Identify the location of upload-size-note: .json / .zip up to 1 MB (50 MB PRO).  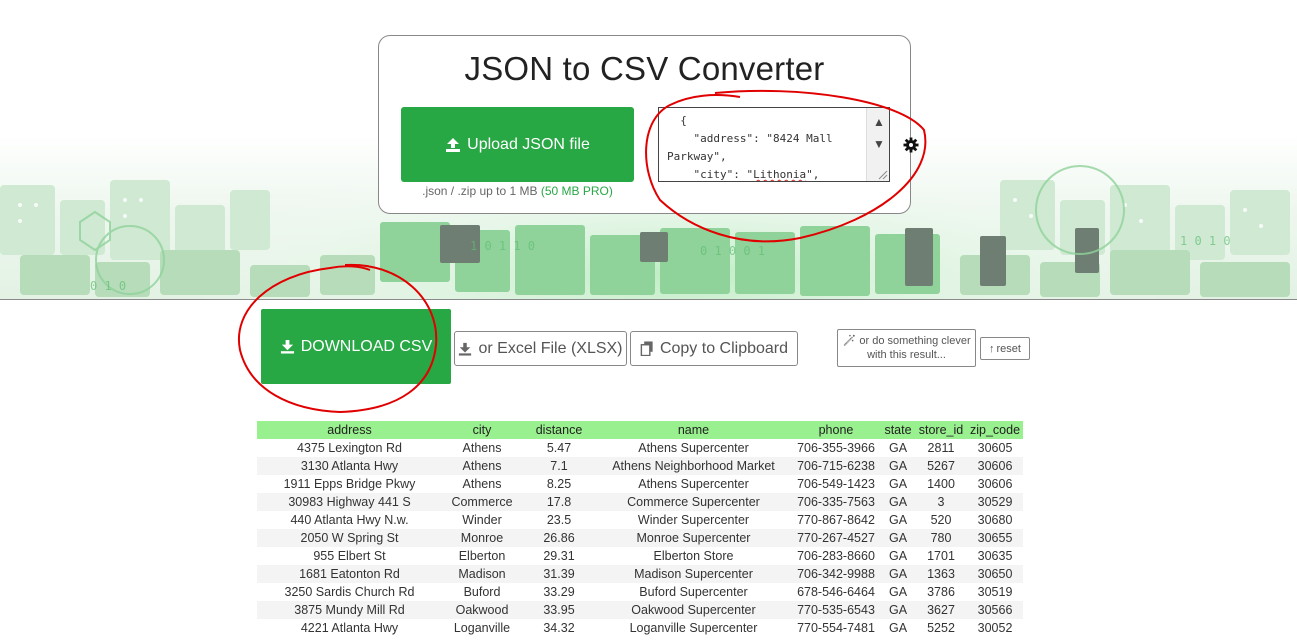
(517, 191).